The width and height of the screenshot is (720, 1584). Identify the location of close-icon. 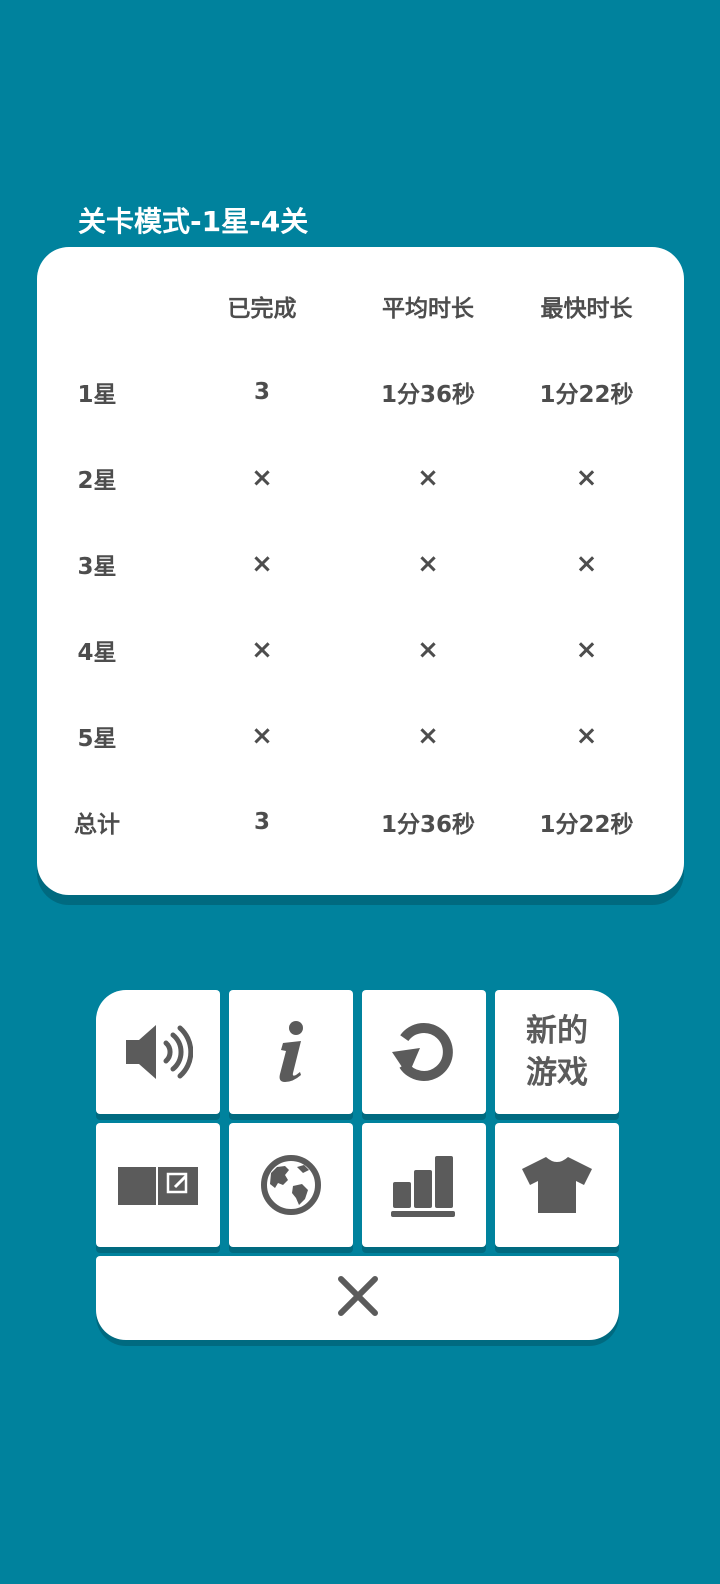
(358, 1298).